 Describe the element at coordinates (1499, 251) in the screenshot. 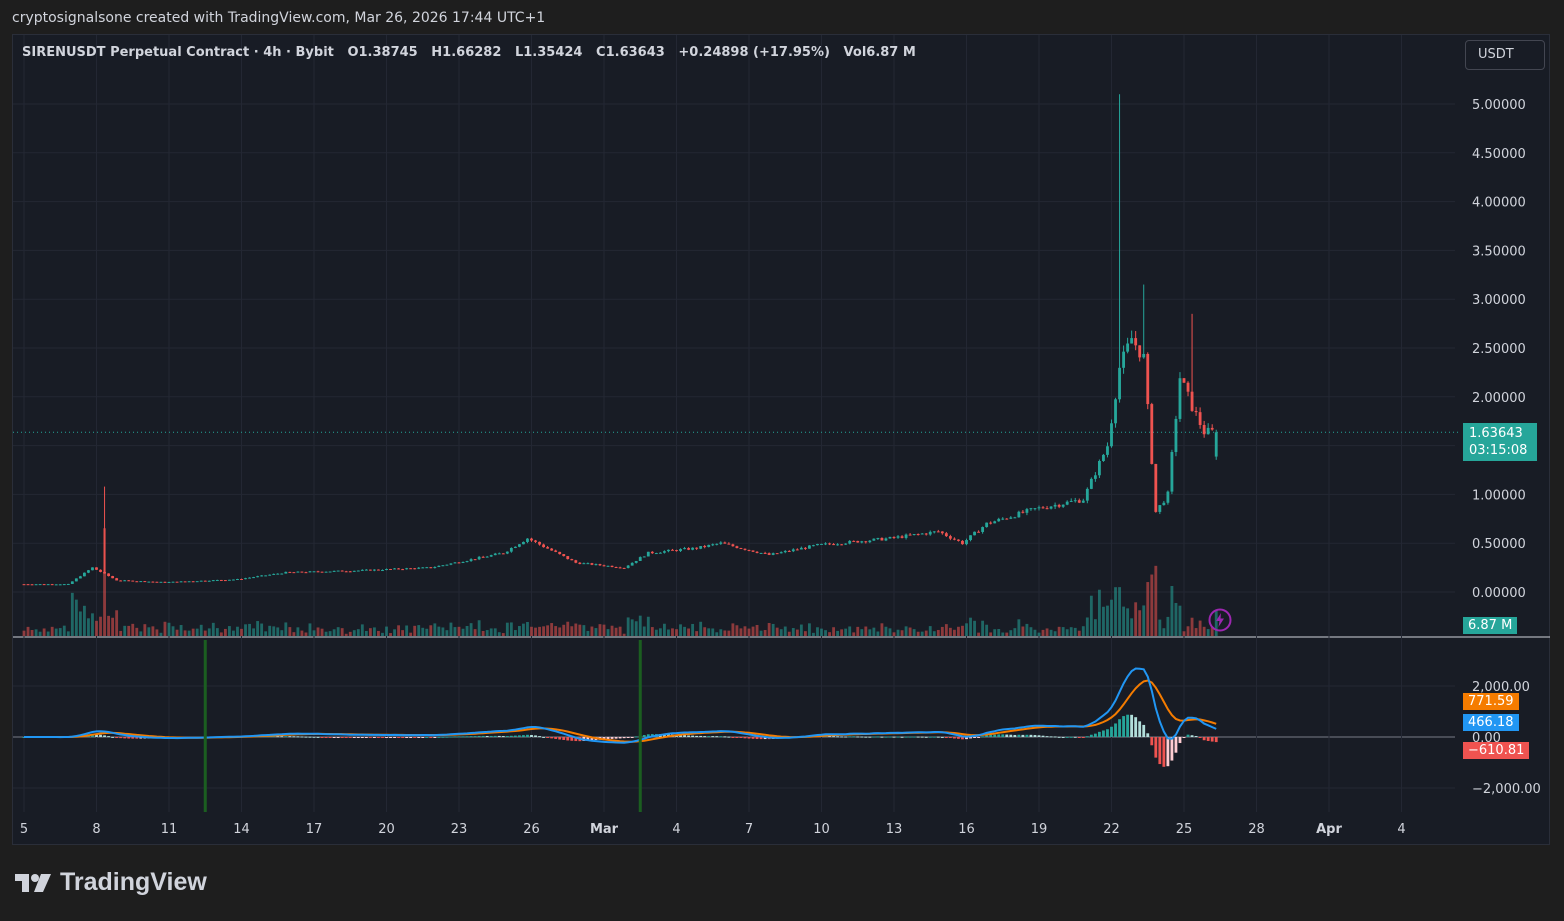

I see `price-tick-label: 3.50000` at that location.